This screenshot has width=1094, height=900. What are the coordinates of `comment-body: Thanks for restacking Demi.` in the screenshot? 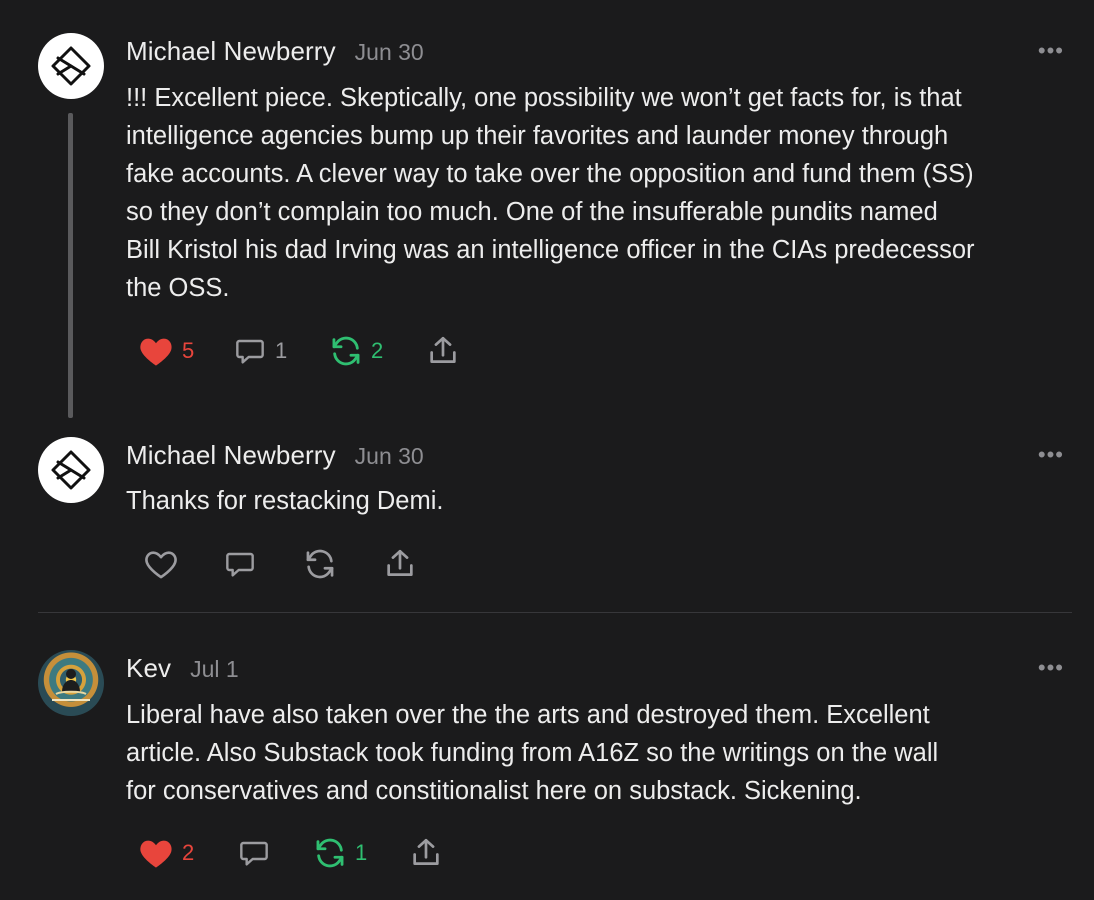 It's located at (598, 501).